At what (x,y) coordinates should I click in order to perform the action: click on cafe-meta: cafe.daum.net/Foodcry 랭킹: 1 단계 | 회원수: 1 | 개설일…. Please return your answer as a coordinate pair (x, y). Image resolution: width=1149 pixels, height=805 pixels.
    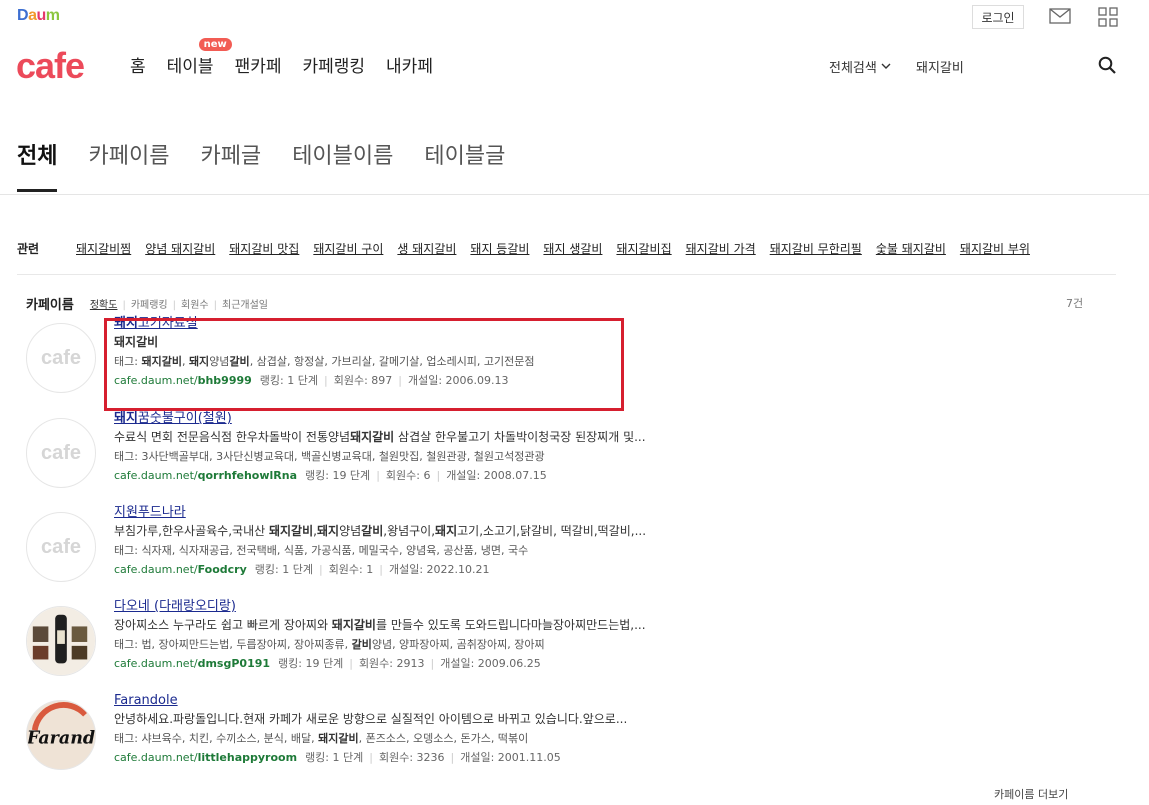
    Looking at the image, I should click on (414, 569).